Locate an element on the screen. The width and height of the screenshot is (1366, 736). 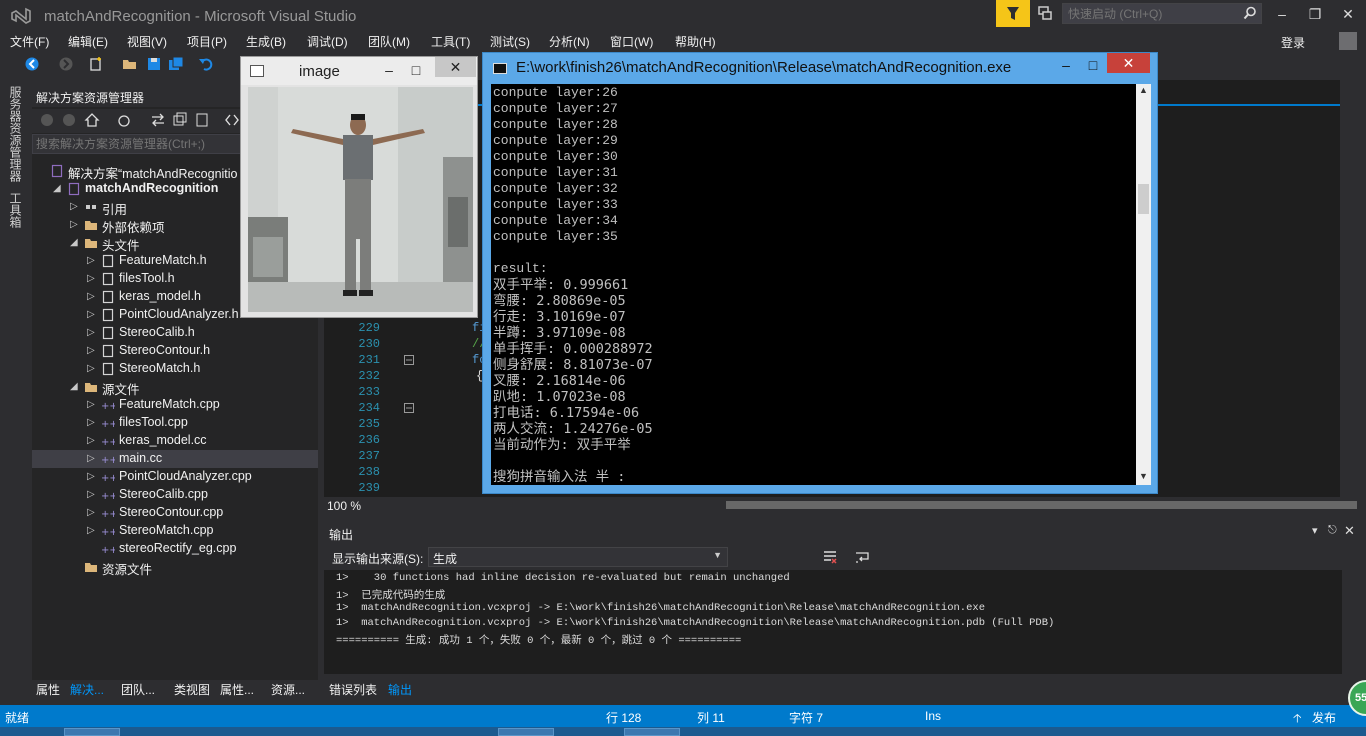
tree-item: ▷ ++ StereoMatch.cpp is located at coordinates (175, 531).